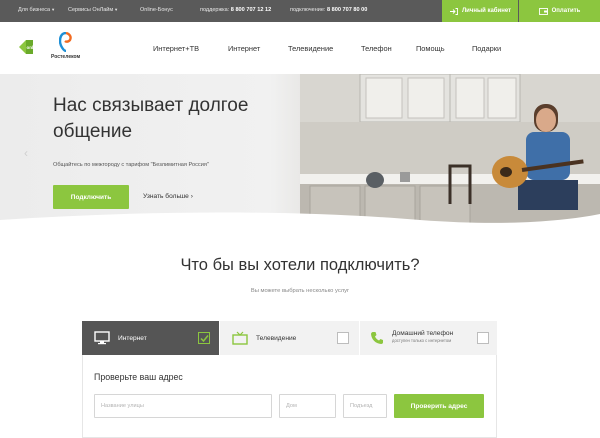 Image resolution: width=600 pixels, height=438 pixels. What do you see at coordinates (93, 10) in the screenshot?
I see `services-link: Сервисы ОнЛайм▼` at bounding box center [93, 10].